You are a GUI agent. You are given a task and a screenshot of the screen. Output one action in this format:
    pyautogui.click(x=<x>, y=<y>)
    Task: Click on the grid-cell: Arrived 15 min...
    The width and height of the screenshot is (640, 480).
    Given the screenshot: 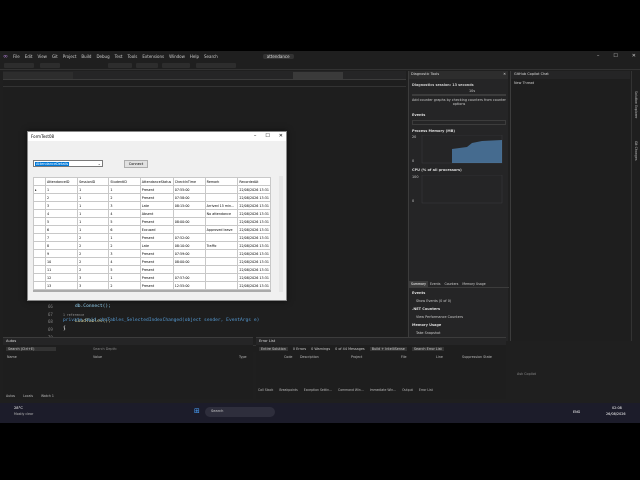 What is the action you would take?
    pyautogui.click(x=221, y=205)
    